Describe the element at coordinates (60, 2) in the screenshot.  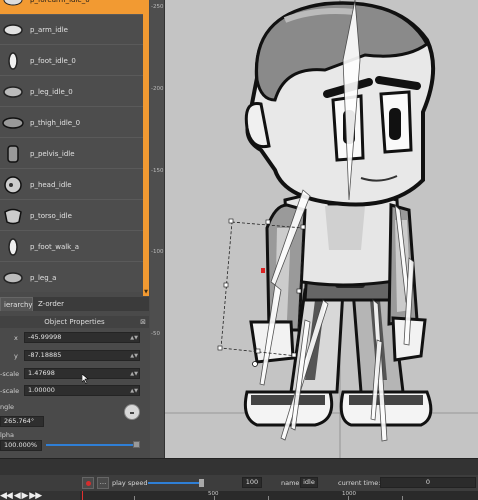
I see `asset-label: p_forearm_idle_0` at that location.